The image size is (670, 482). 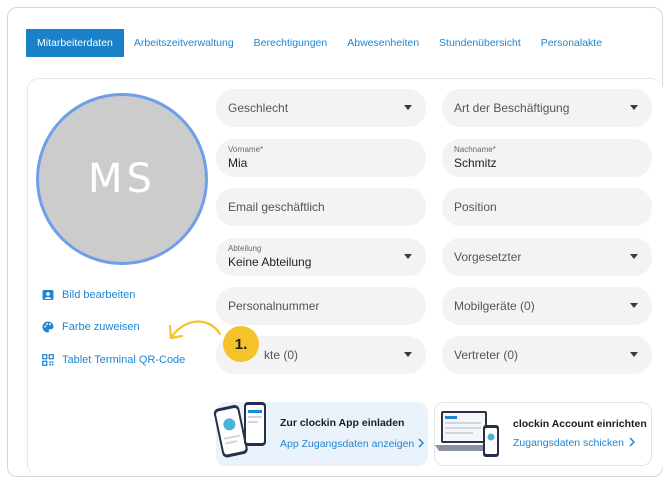 What do you see at coordinates (238, 163) in the screenshot?
I see `first-name-value: Mia` at bounding box center [238, 163].